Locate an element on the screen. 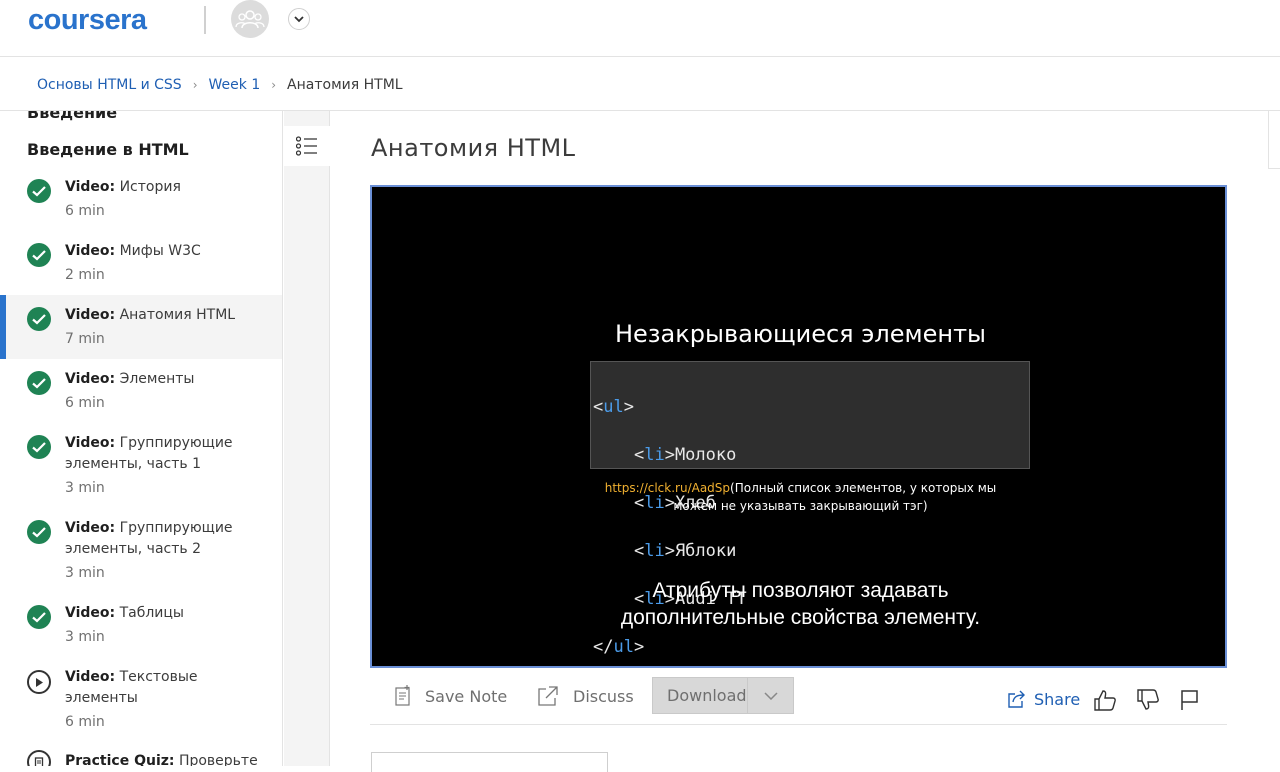 The height and width of the screenshot is (772, 1280). download-button: Download is located at coordinates (723, 695).